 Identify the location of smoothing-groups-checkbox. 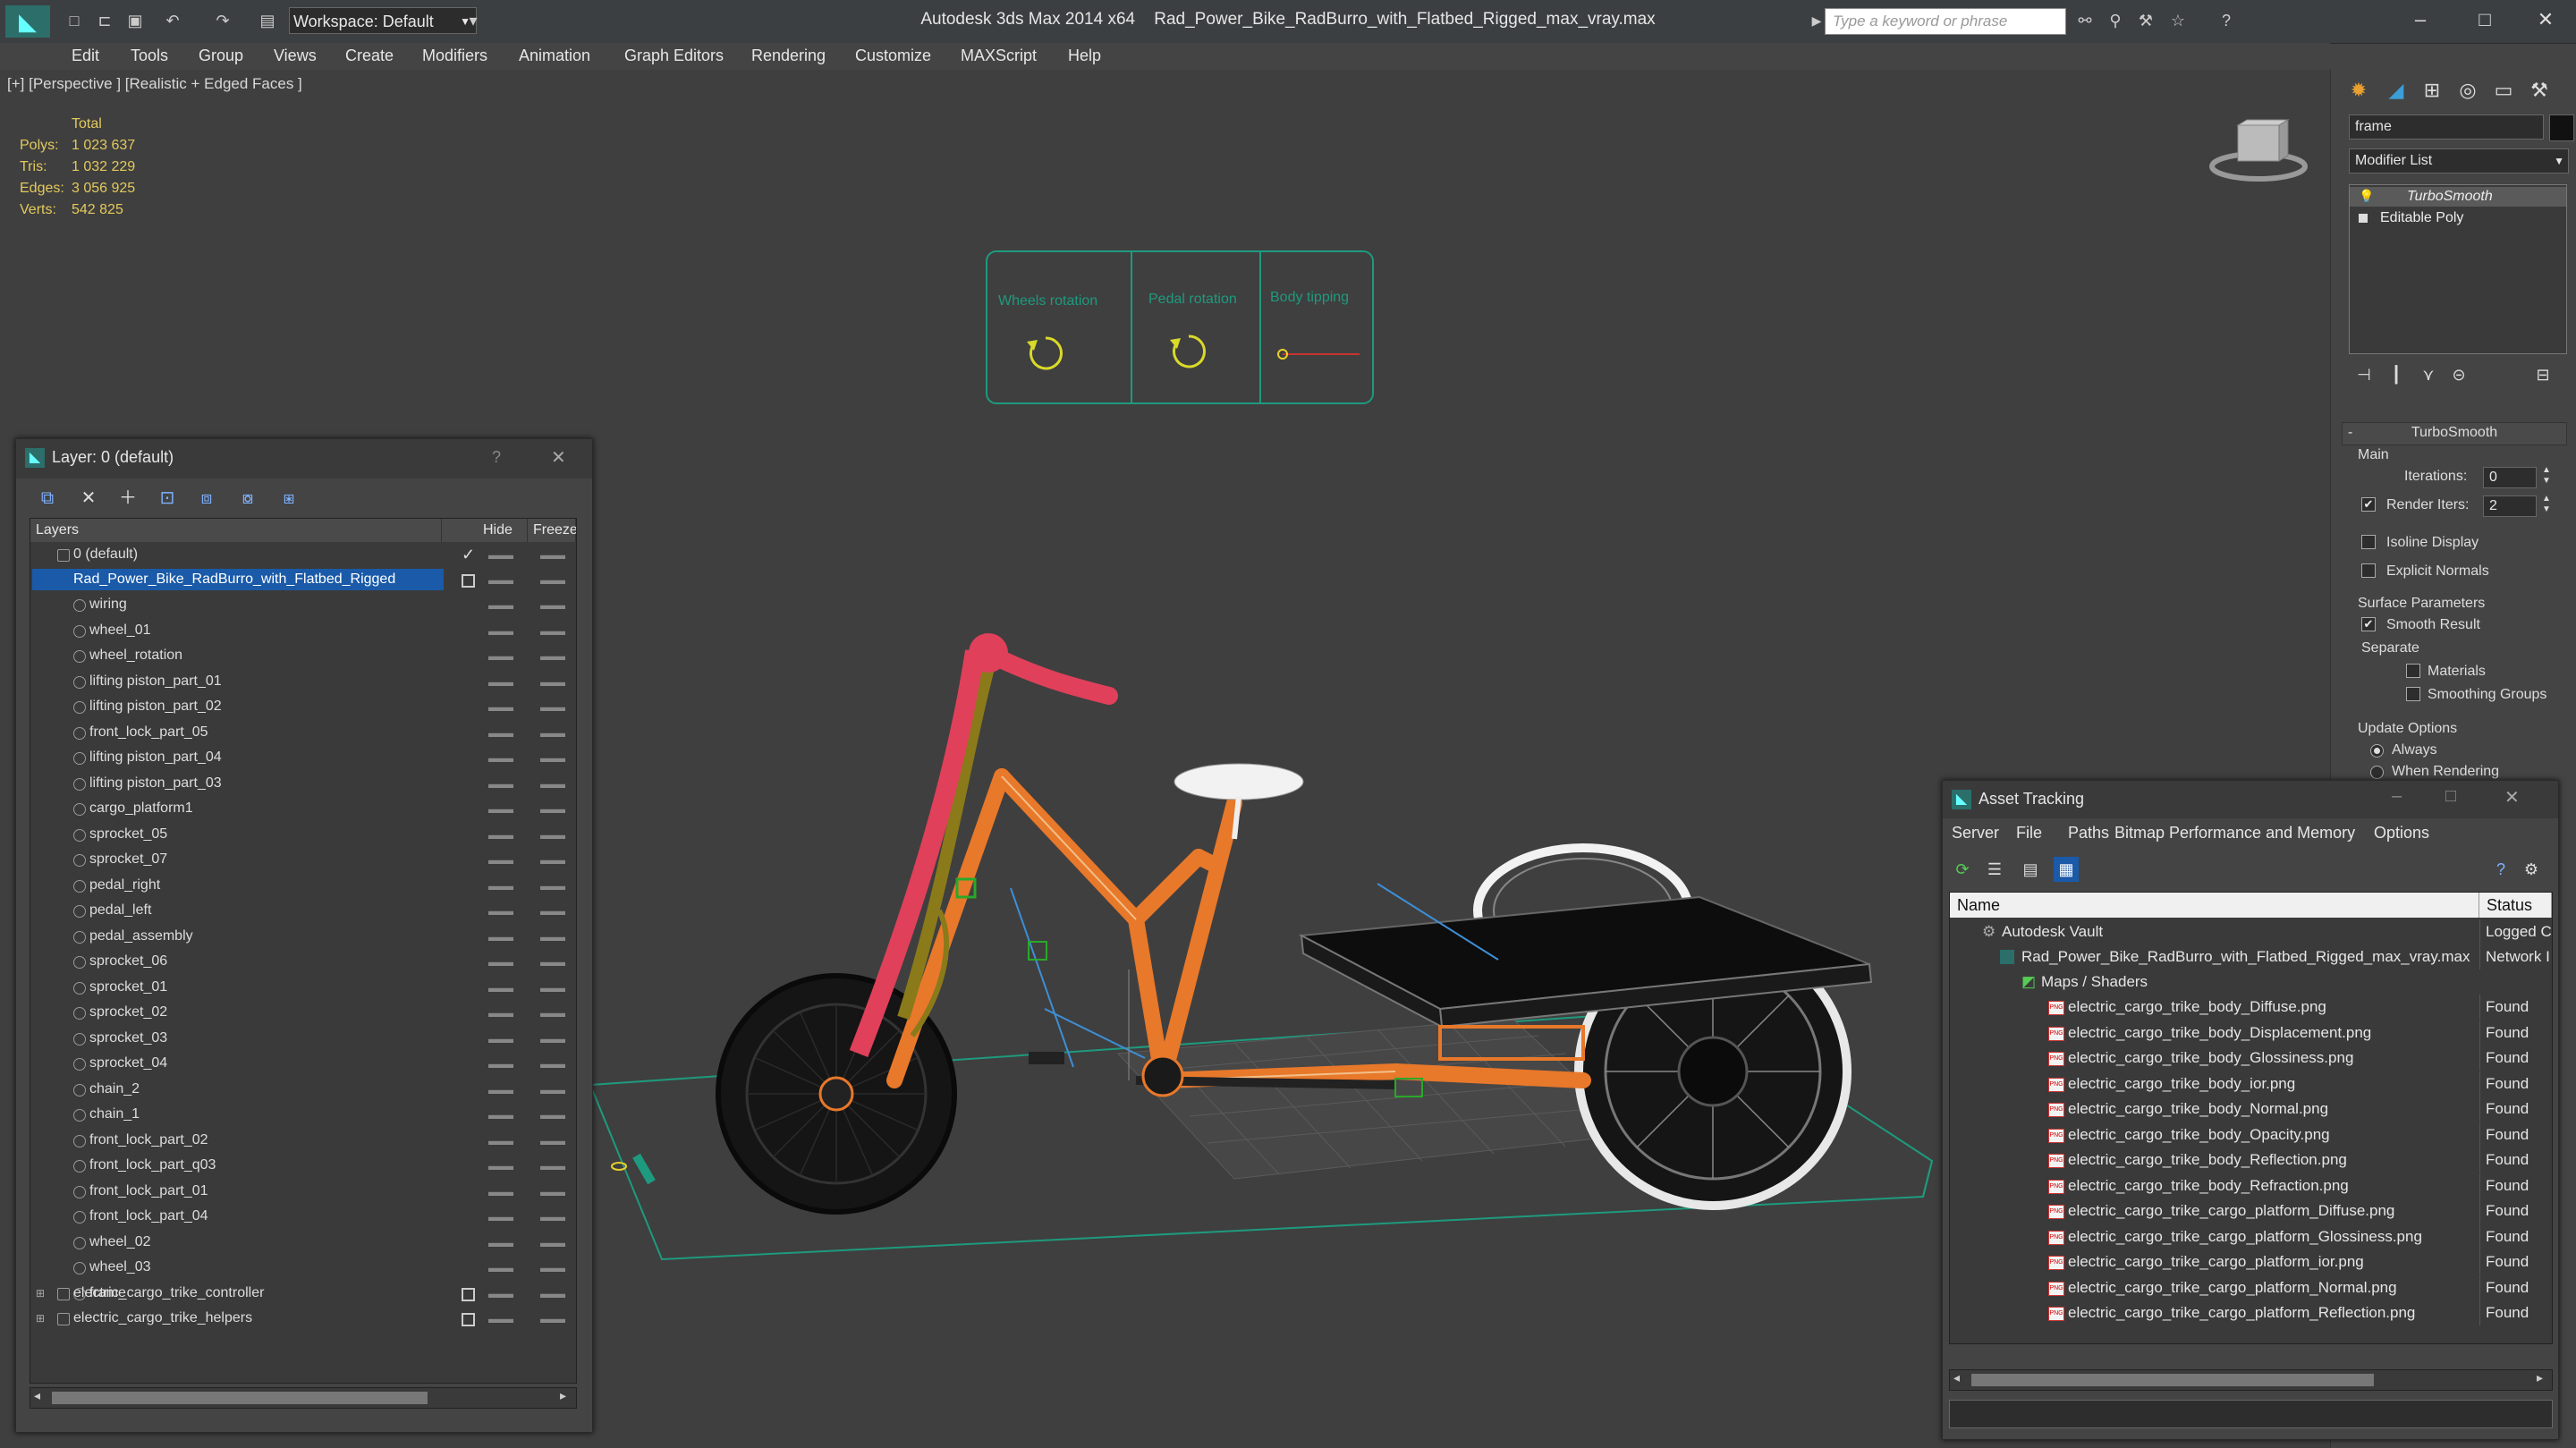
(2413, 694).